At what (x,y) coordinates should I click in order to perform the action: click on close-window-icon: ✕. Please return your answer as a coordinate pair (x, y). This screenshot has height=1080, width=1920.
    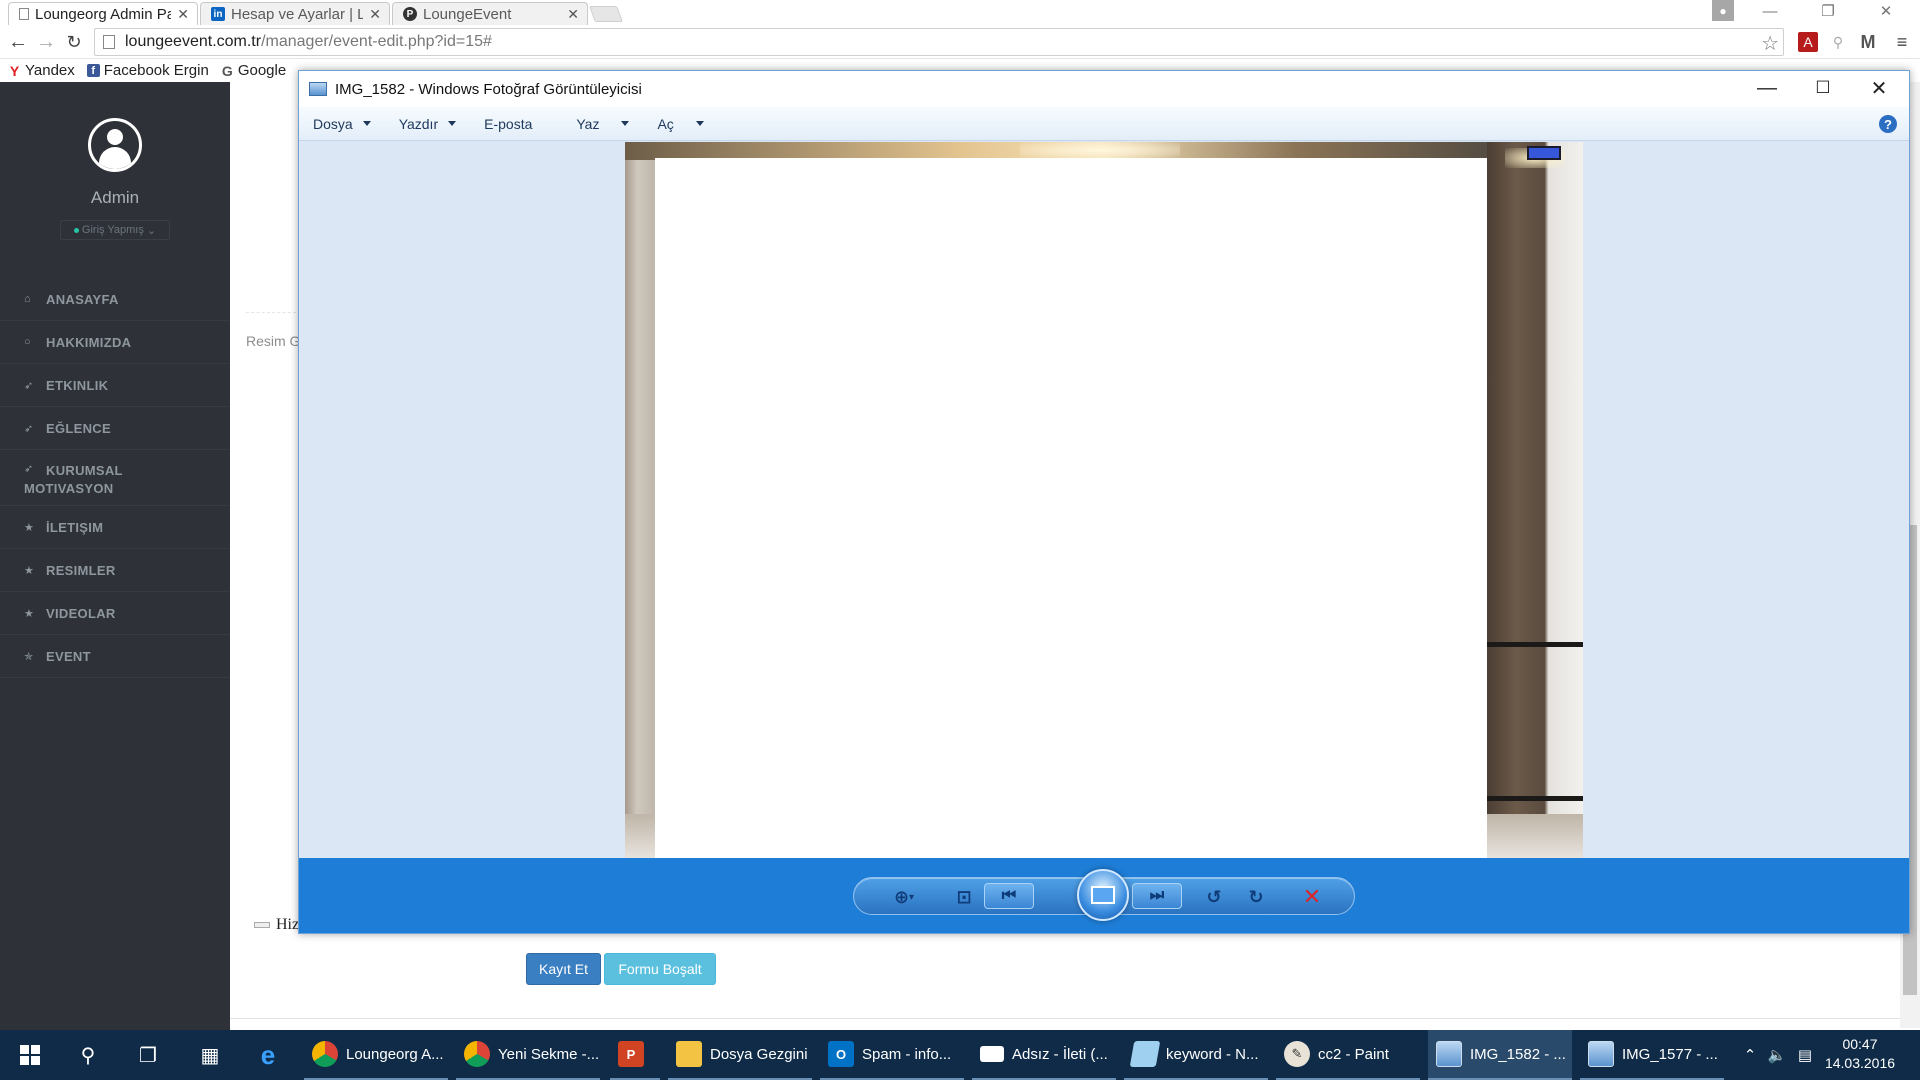
    Looking at the image, I should click on (1886, 11).